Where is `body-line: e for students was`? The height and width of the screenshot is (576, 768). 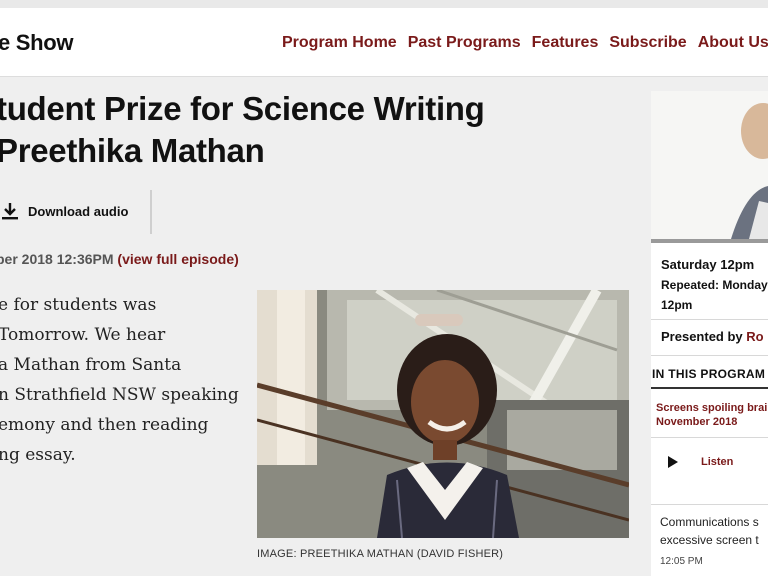 body-line: e for students was is located at coordinates (78, 305).